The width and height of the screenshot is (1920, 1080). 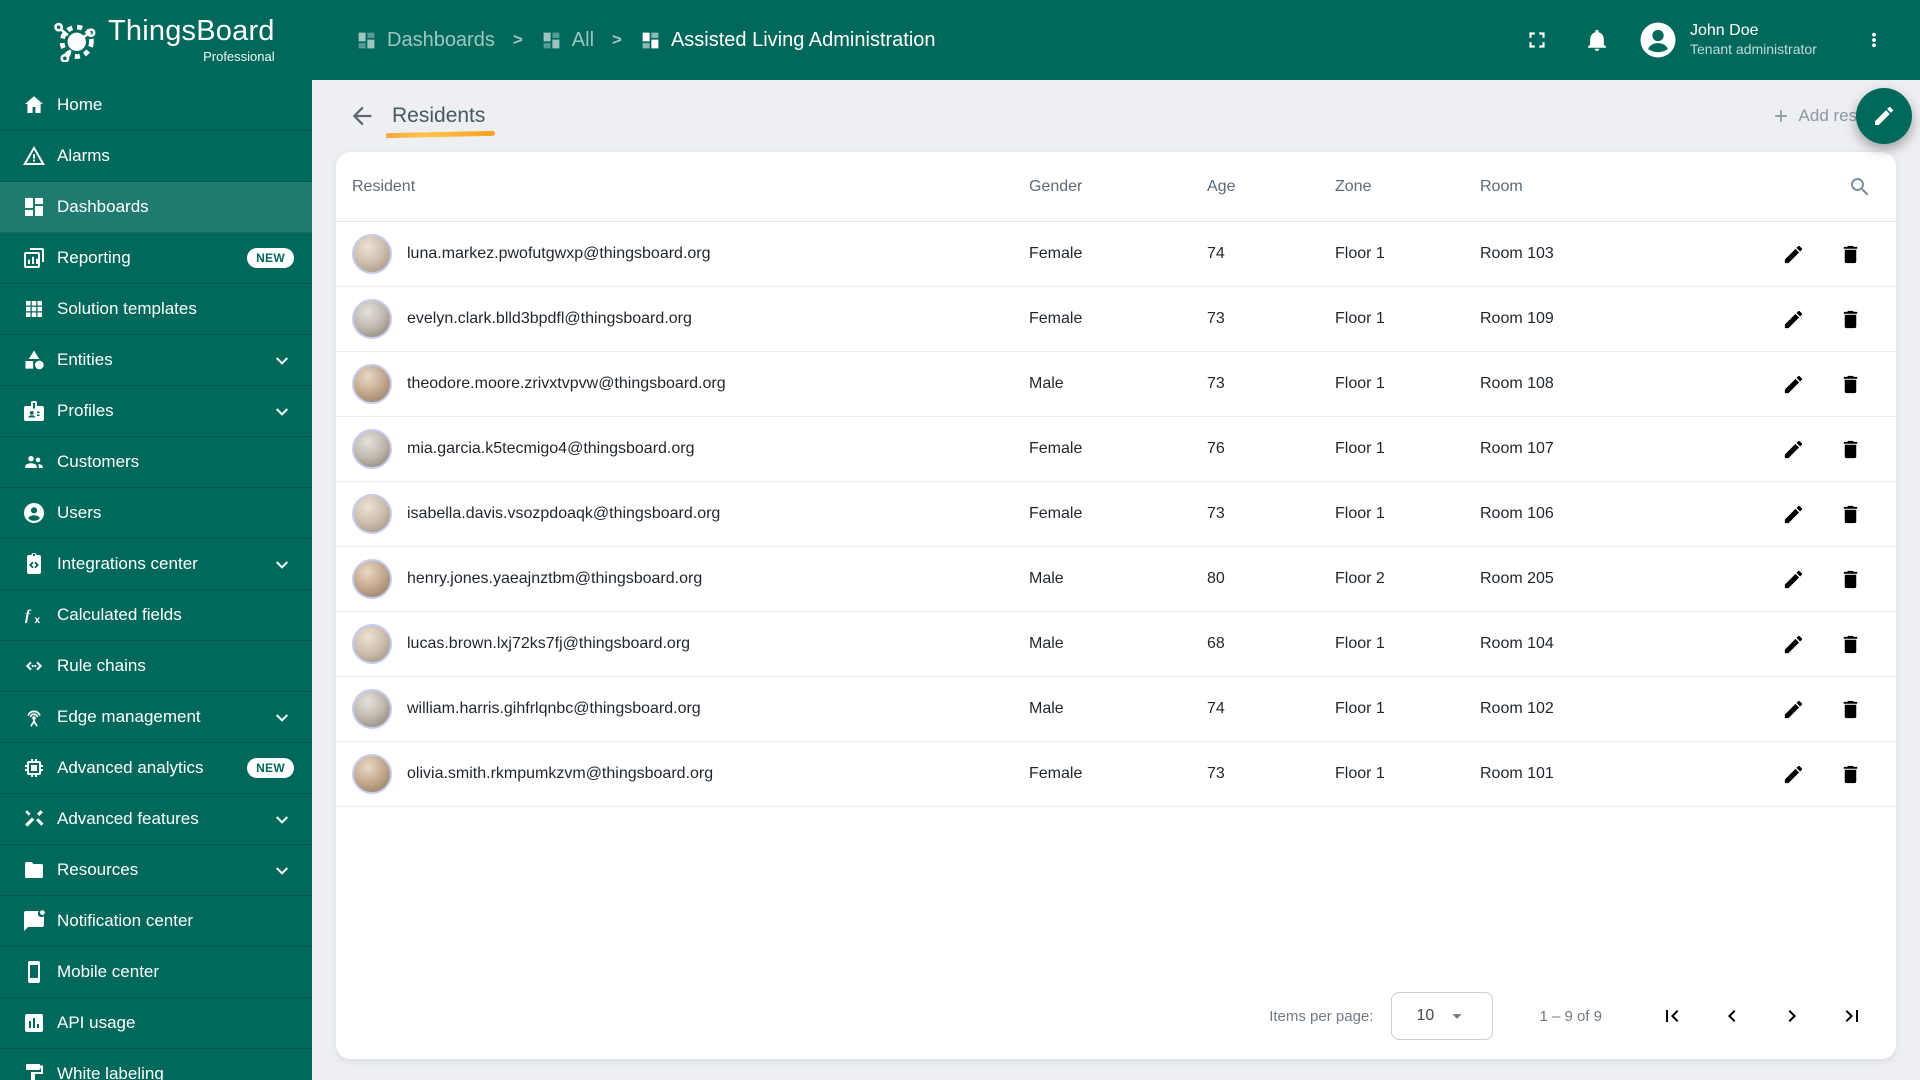 What do you see at coordinates (156, 360) in the screenshot?
I see `sidebar-item-entities: Entities` at bounding box center [156, 360].